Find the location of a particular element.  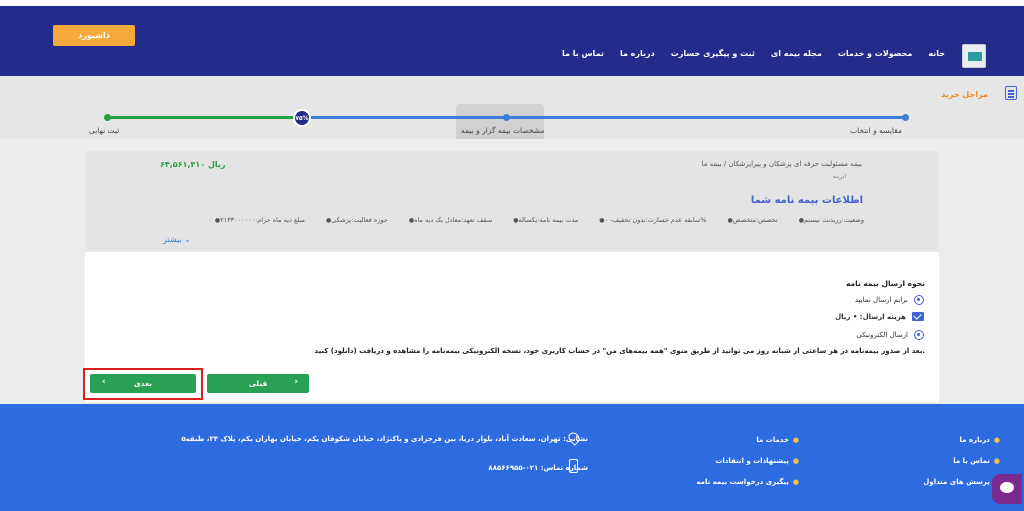

delivery-cost: هزینه ارسال: • ریال is located at coordinates (879, 316).